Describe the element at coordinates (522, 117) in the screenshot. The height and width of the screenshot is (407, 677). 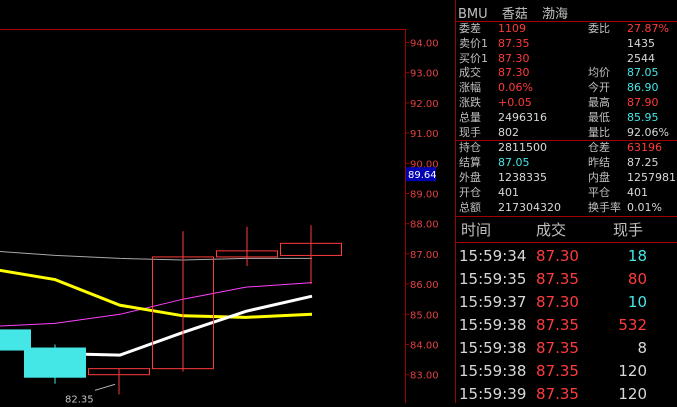
I see `quote-value: 2496316` at that location.